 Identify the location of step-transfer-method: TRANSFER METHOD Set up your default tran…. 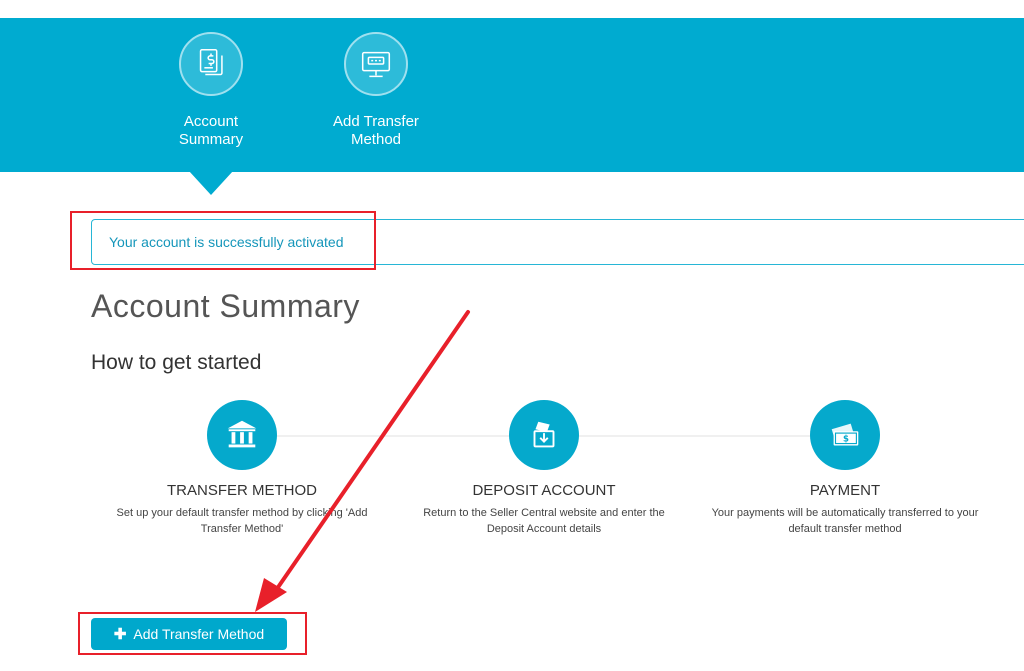
(242, 468).